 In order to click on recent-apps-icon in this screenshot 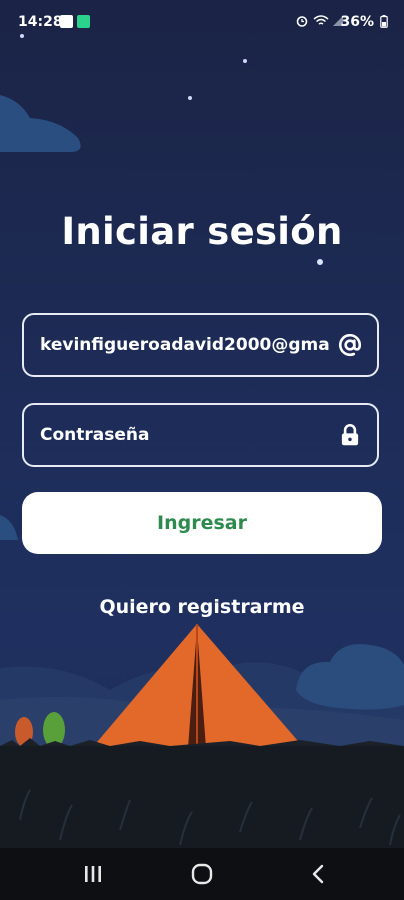, I will do `click(93, 874)`.